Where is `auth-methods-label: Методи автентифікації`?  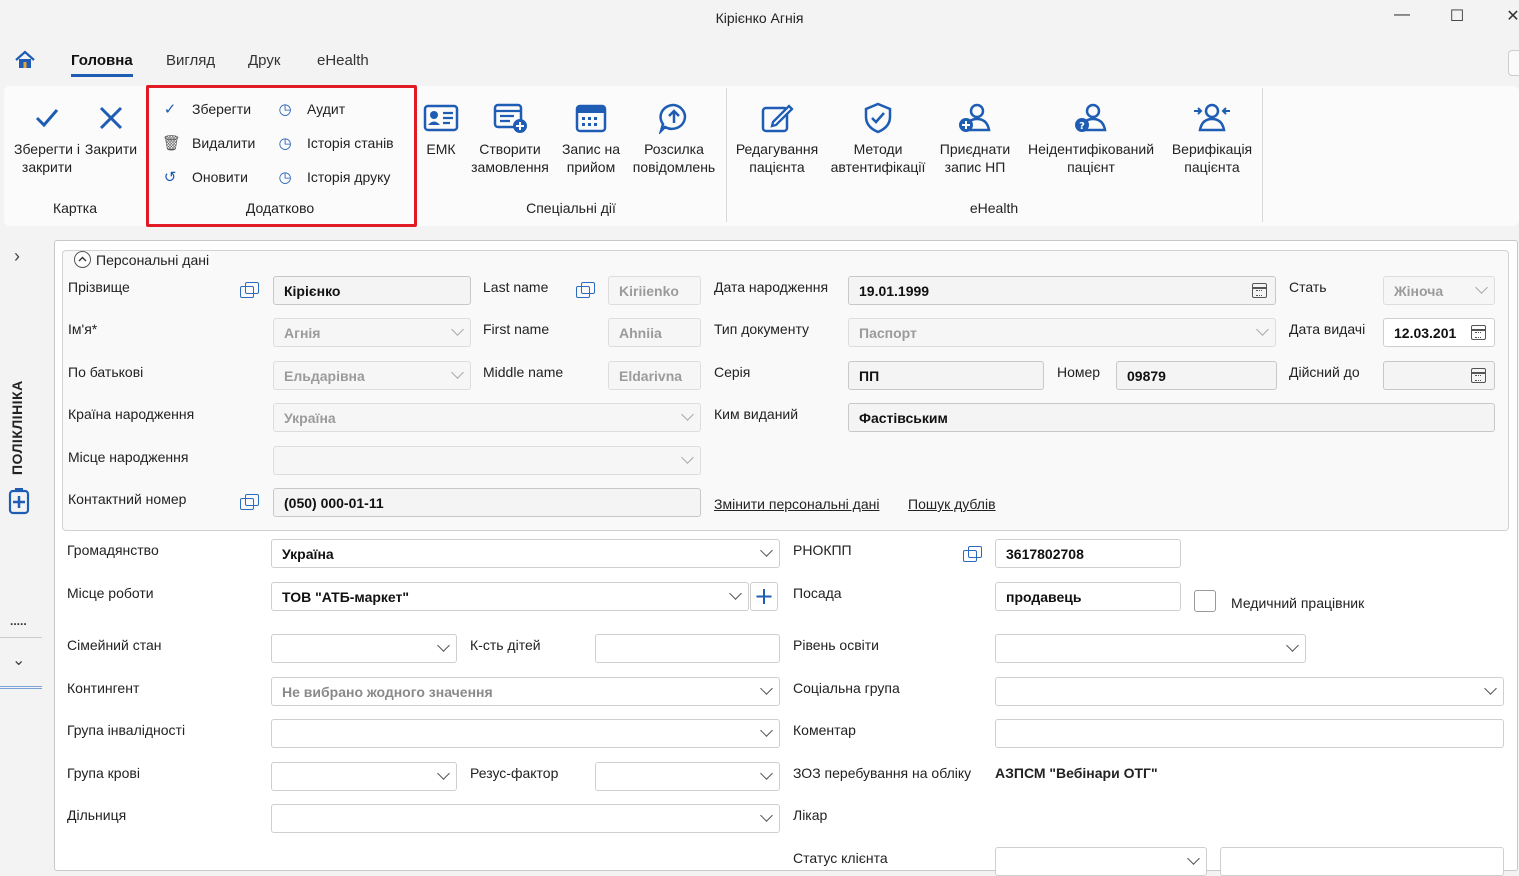 auth-methods-label: Методи автентифікації is located at coordinates (878, 158).